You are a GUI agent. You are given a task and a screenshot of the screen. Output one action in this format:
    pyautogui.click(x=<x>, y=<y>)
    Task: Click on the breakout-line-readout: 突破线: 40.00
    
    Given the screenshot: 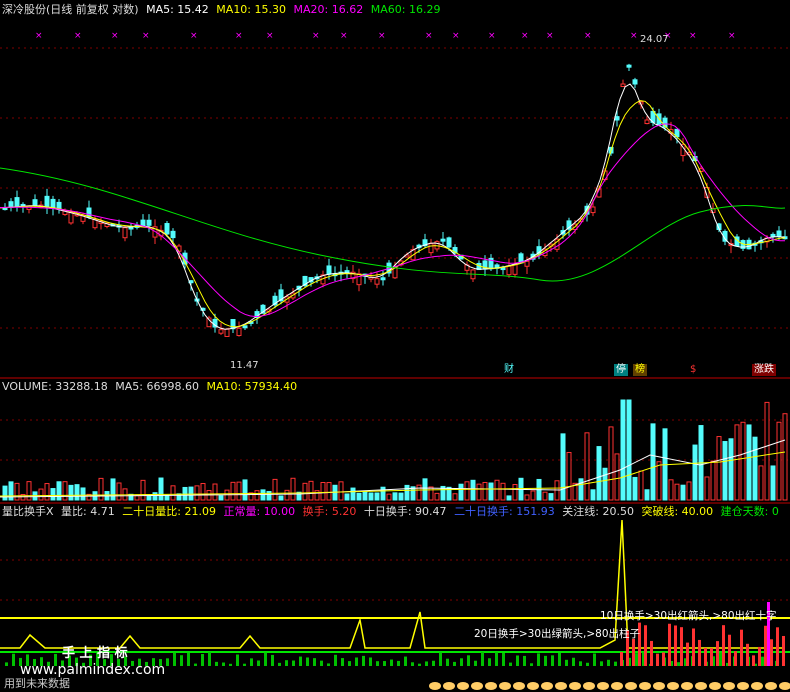 What is the action you would take?
    pyautogui.click(x=677, y=511)
    